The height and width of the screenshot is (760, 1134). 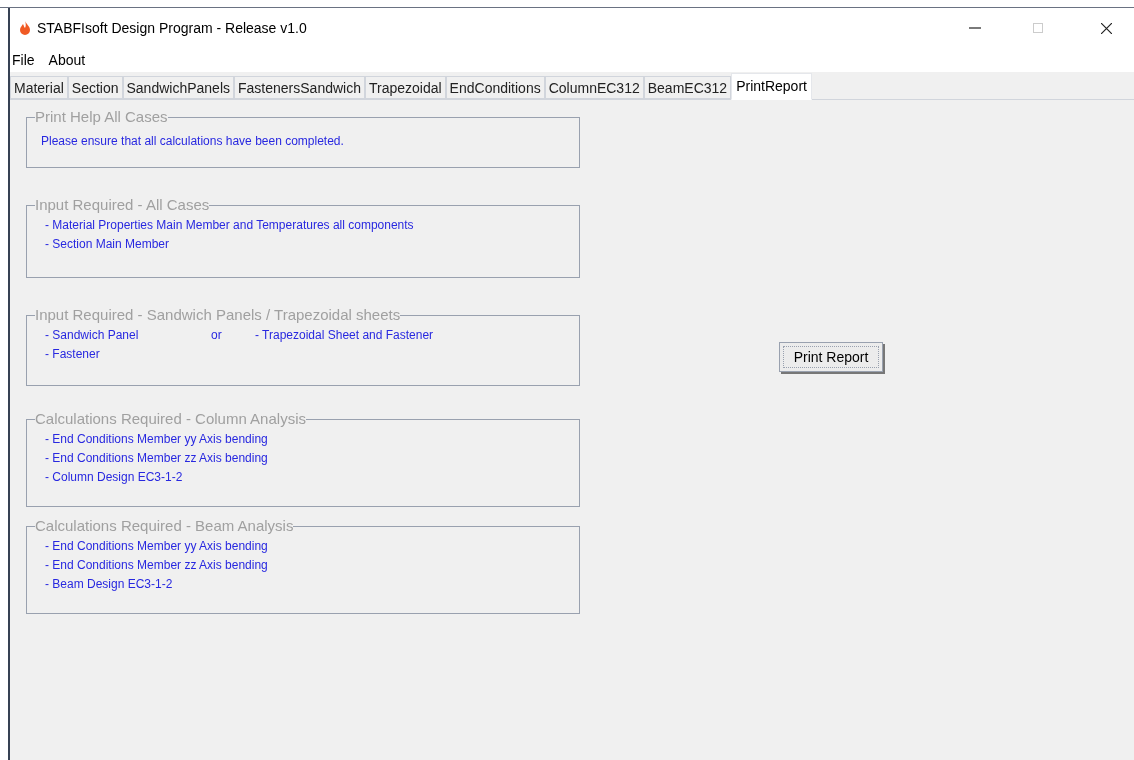 I want to click on menu-item: About, so click(x=67, y=60).